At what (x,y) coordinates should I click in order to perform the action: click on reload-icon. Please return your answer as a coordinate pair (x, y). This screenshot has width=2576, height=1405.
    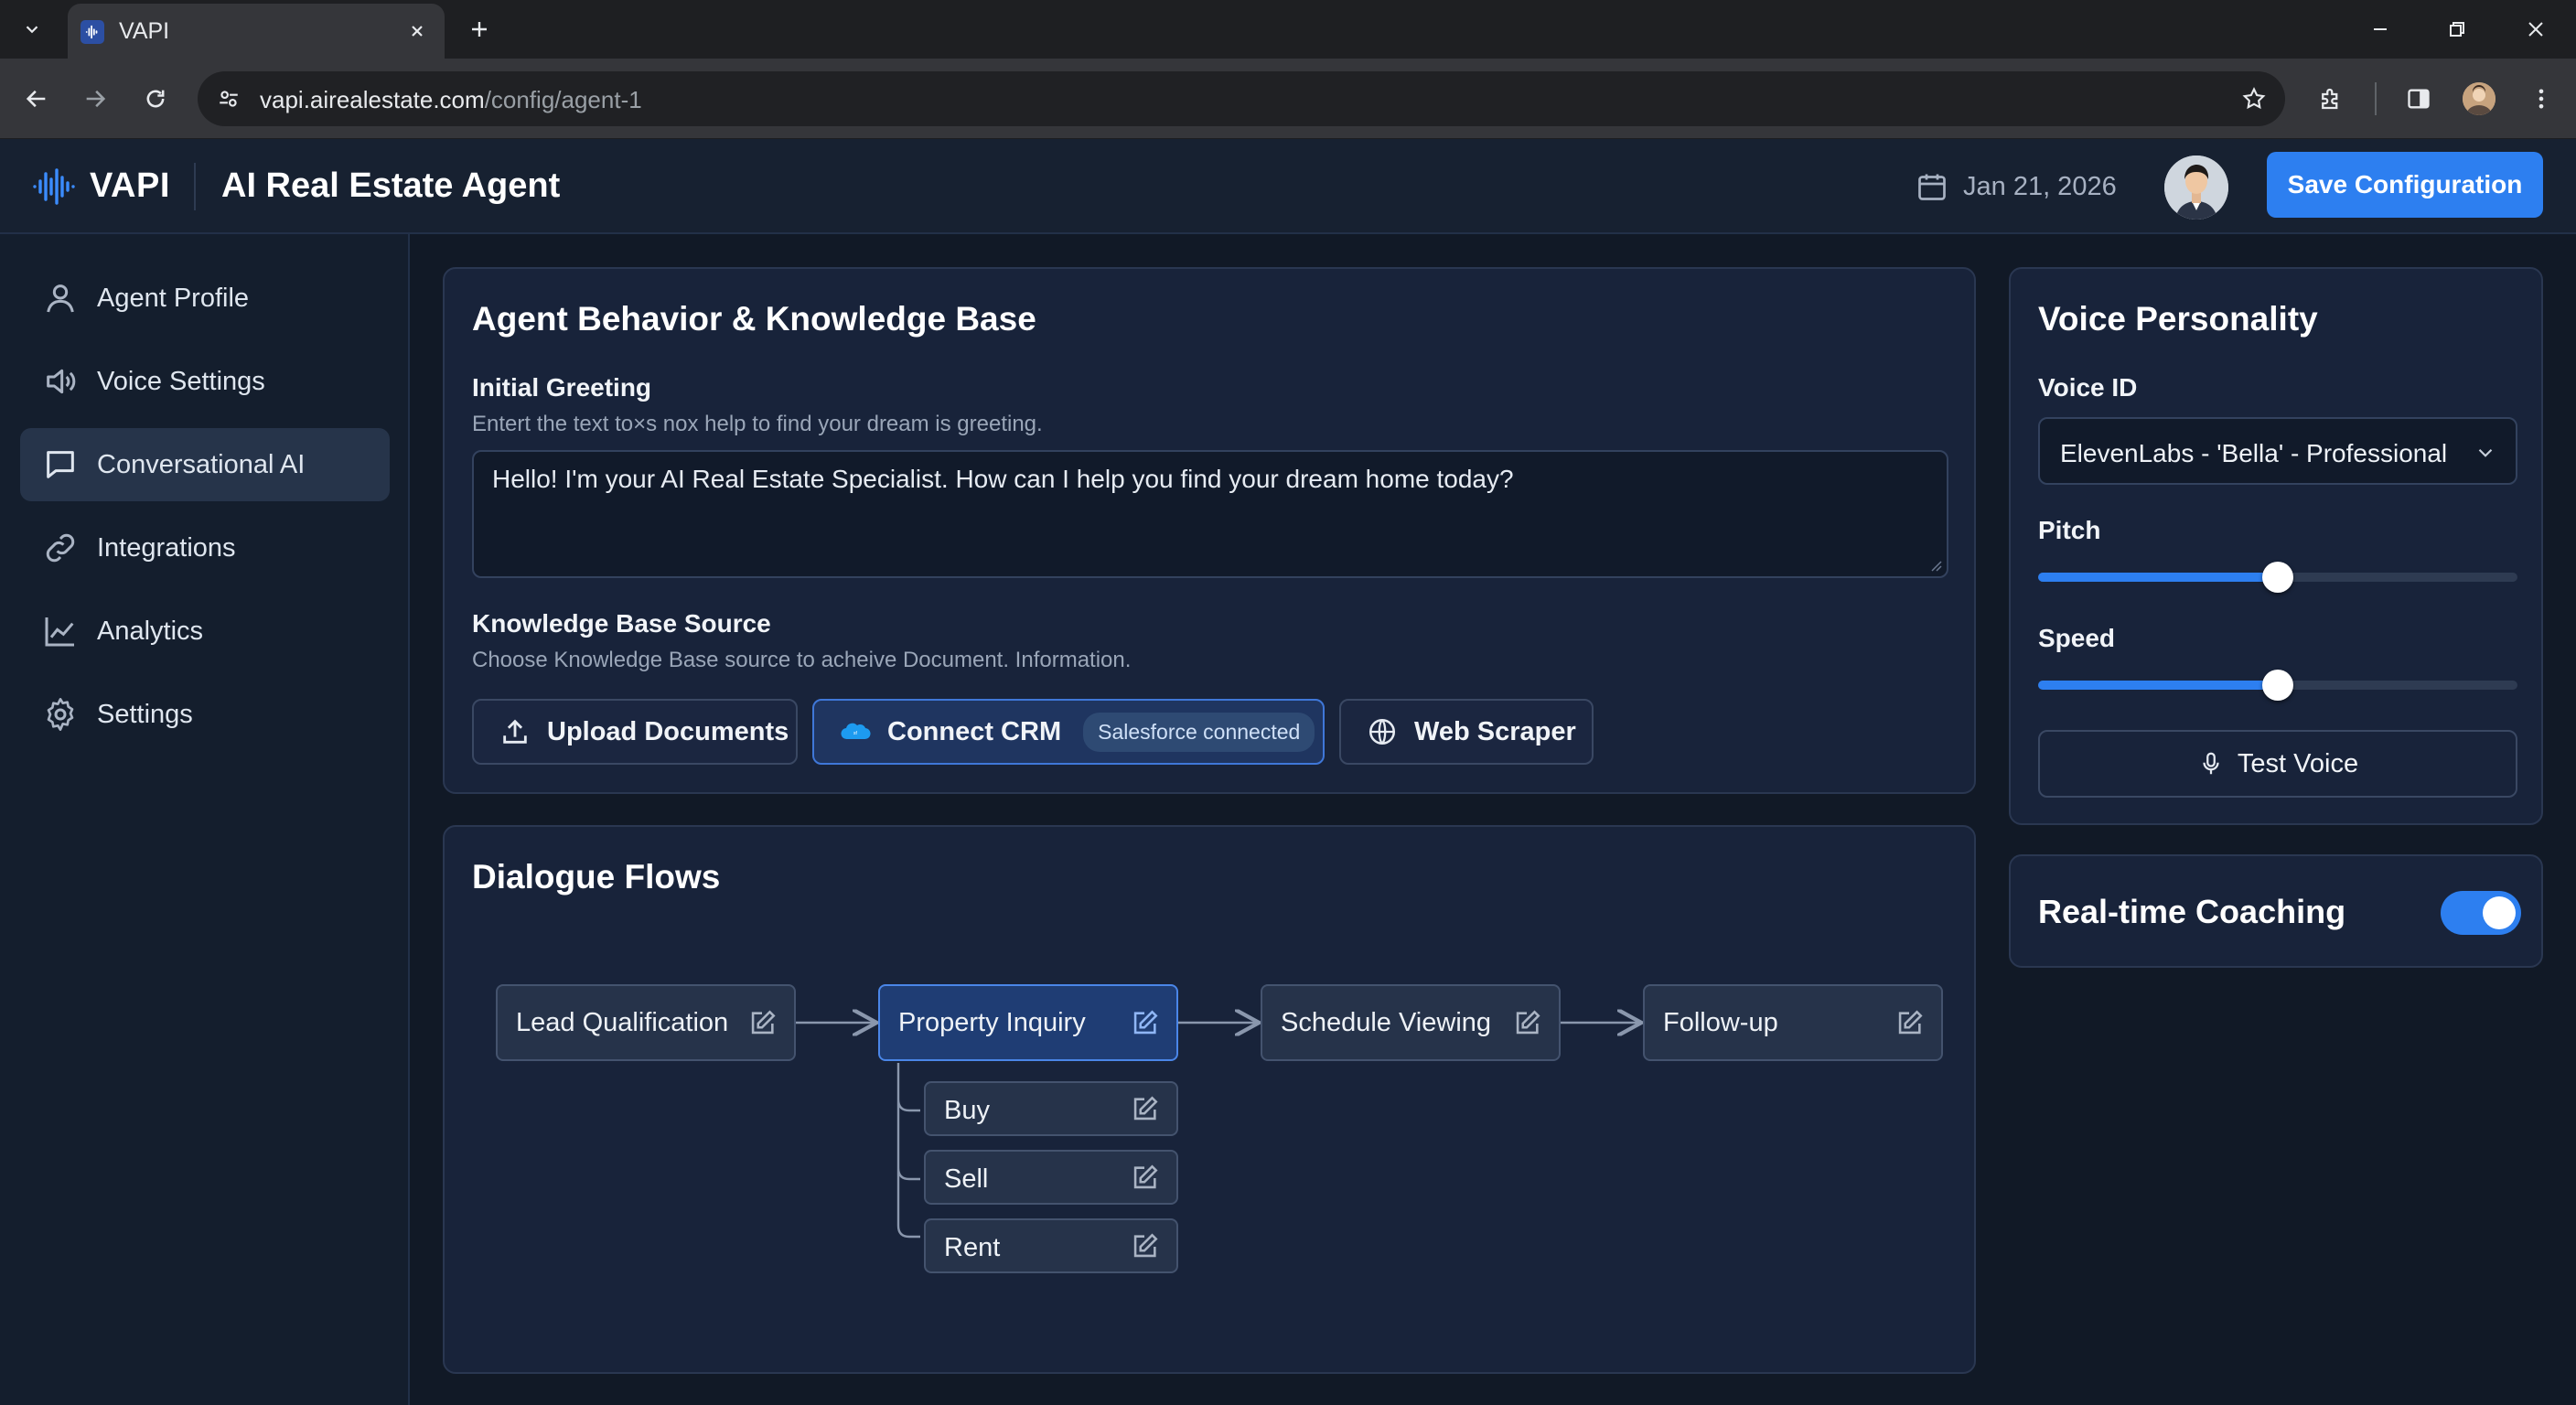
    Looking at the image, I should click on (155, 99).